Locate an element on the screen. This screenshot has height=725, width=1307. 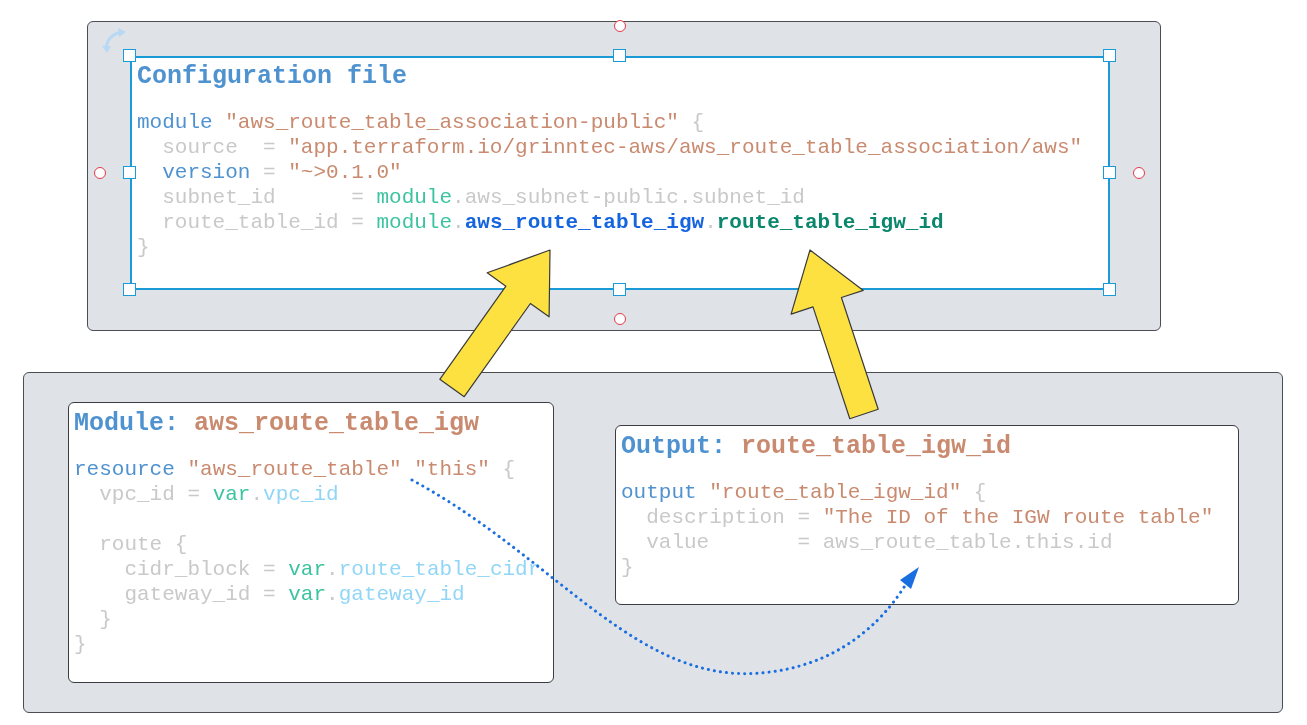
code-line: resource "aws_route_table" "this" { is located at coordinates (295, 469).